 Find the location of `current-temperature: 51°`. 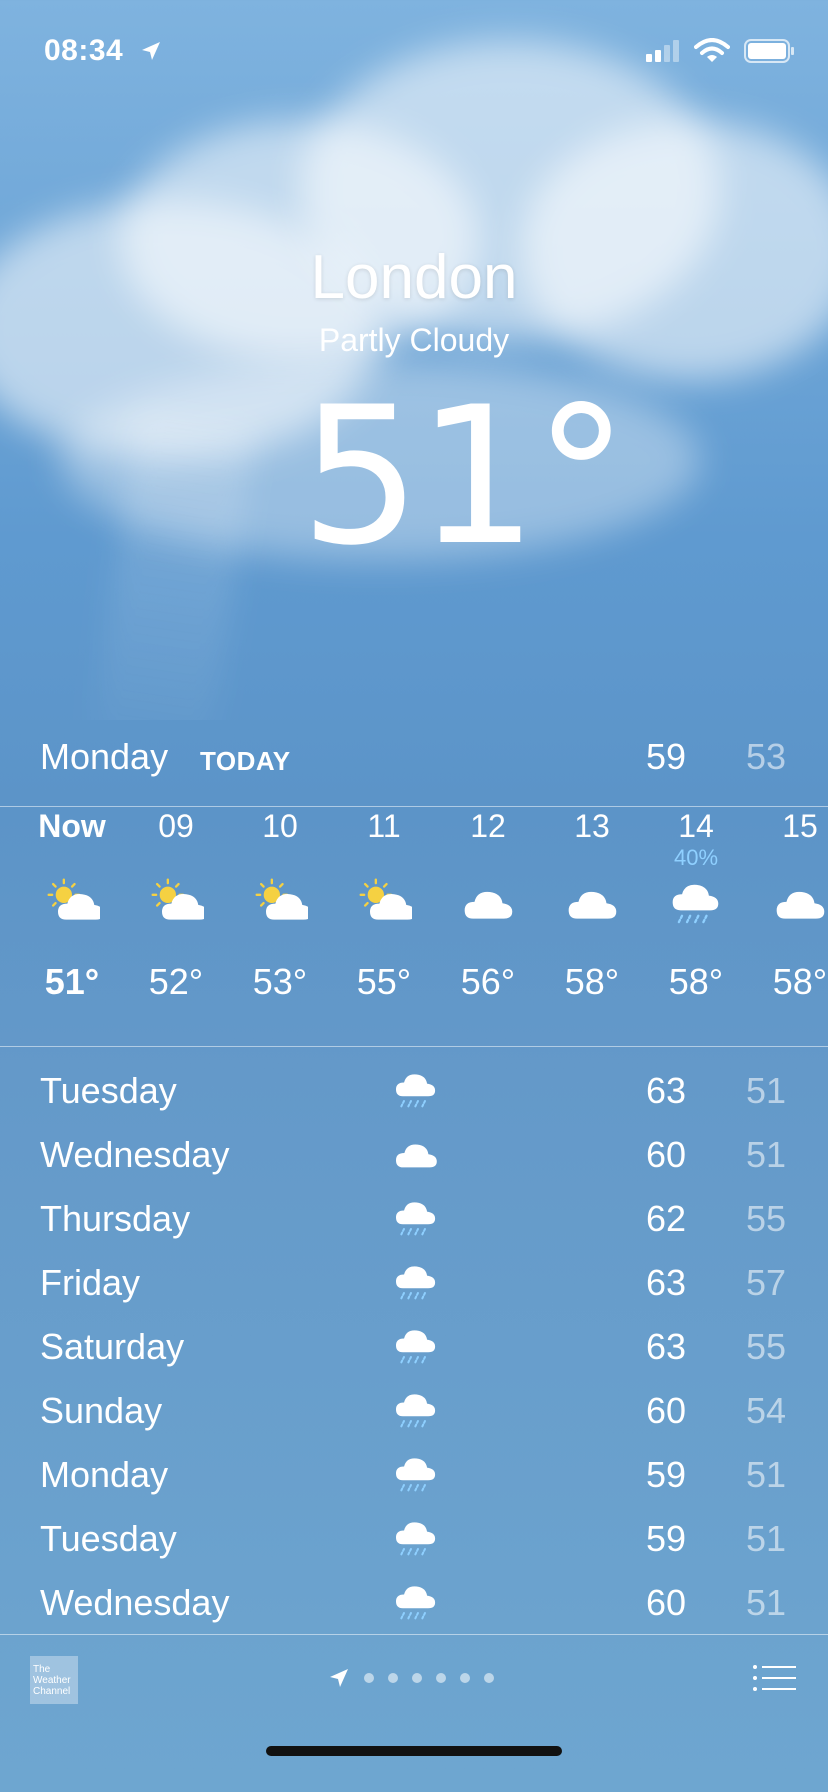

current-temperature: 51° is located at coordinates (464, 476).